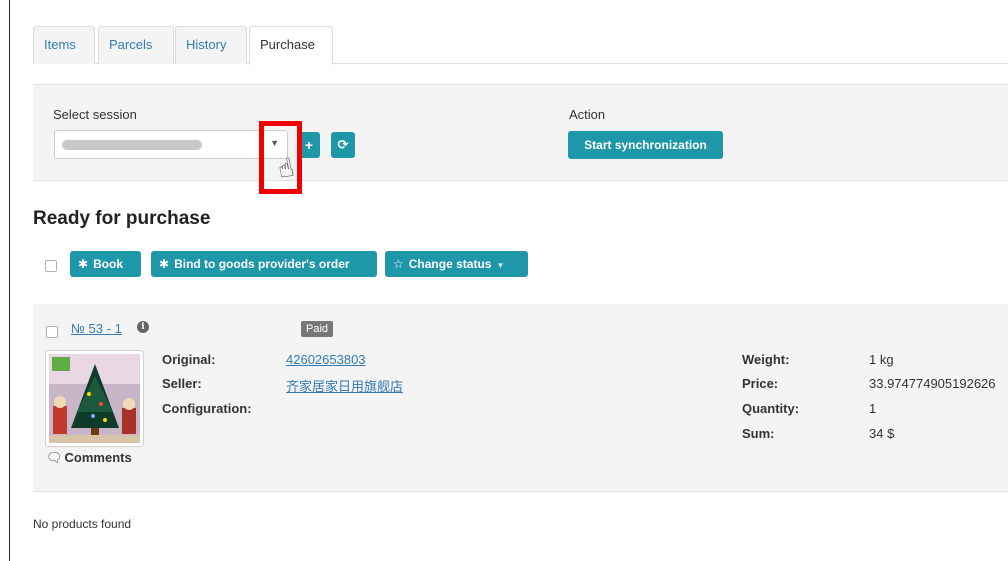  I want to click on start-synchronization-button: Start synchronization, so click(645, 145).